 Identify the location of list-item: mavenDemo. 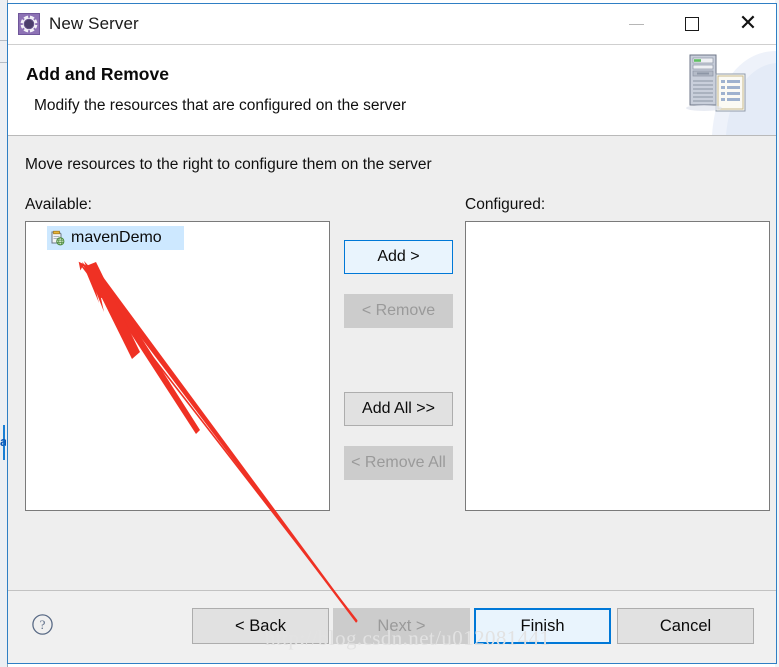
(115, 238).